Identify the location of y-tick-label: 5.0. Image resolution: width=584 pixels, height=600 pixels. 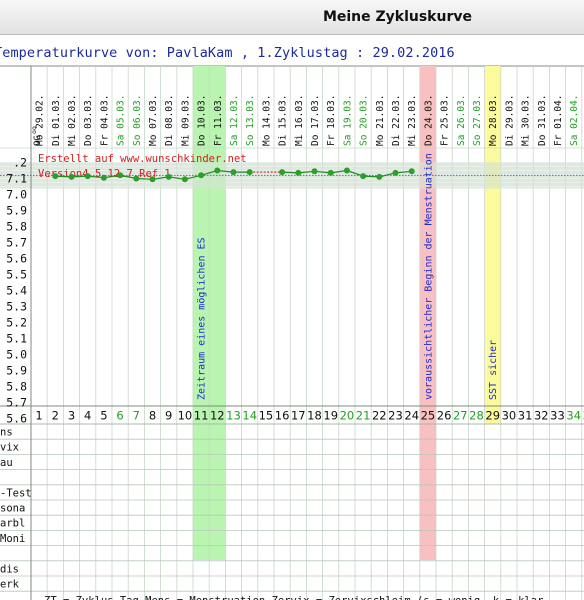
(16, 355).